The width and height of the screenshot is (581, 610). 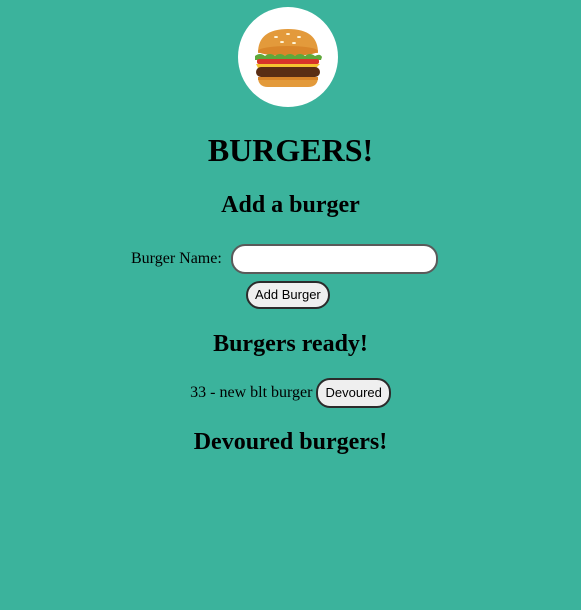 I want to click on burger-item-text: 33 - new blt burger, so click(x=251, y=392).